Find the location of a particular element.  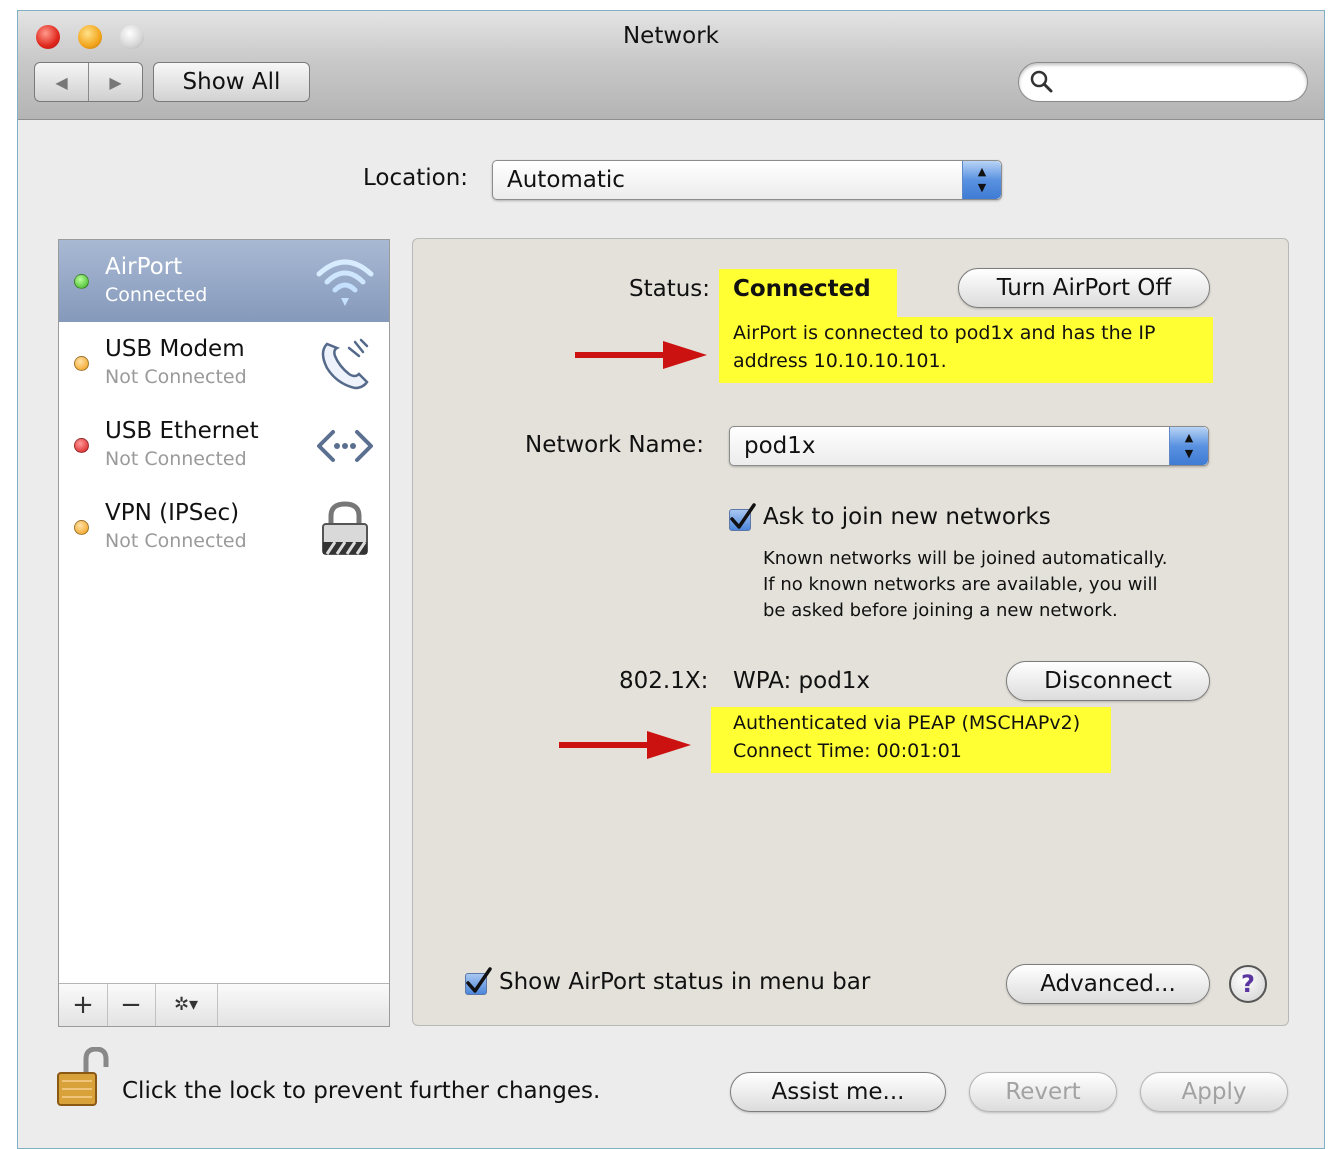

service-item-usb-ethernet: USB Ethernet Not Connected is located at coordinates (224, 445).